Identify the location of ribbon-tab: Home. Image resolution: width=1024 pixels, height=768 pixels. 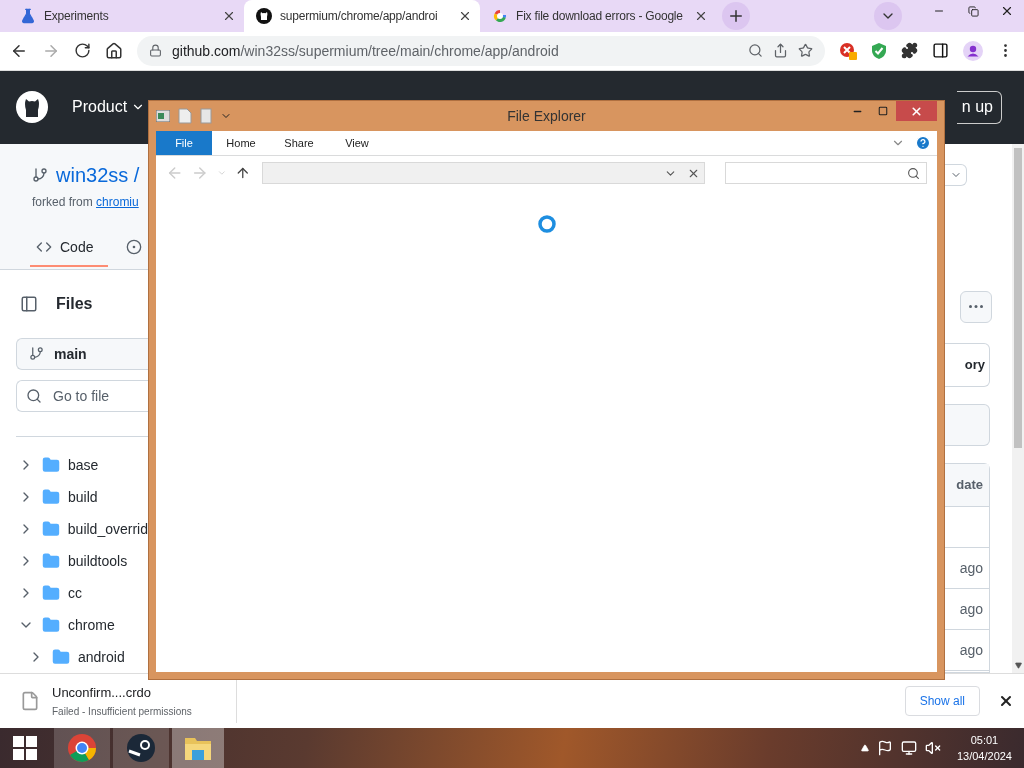
(241, 143).